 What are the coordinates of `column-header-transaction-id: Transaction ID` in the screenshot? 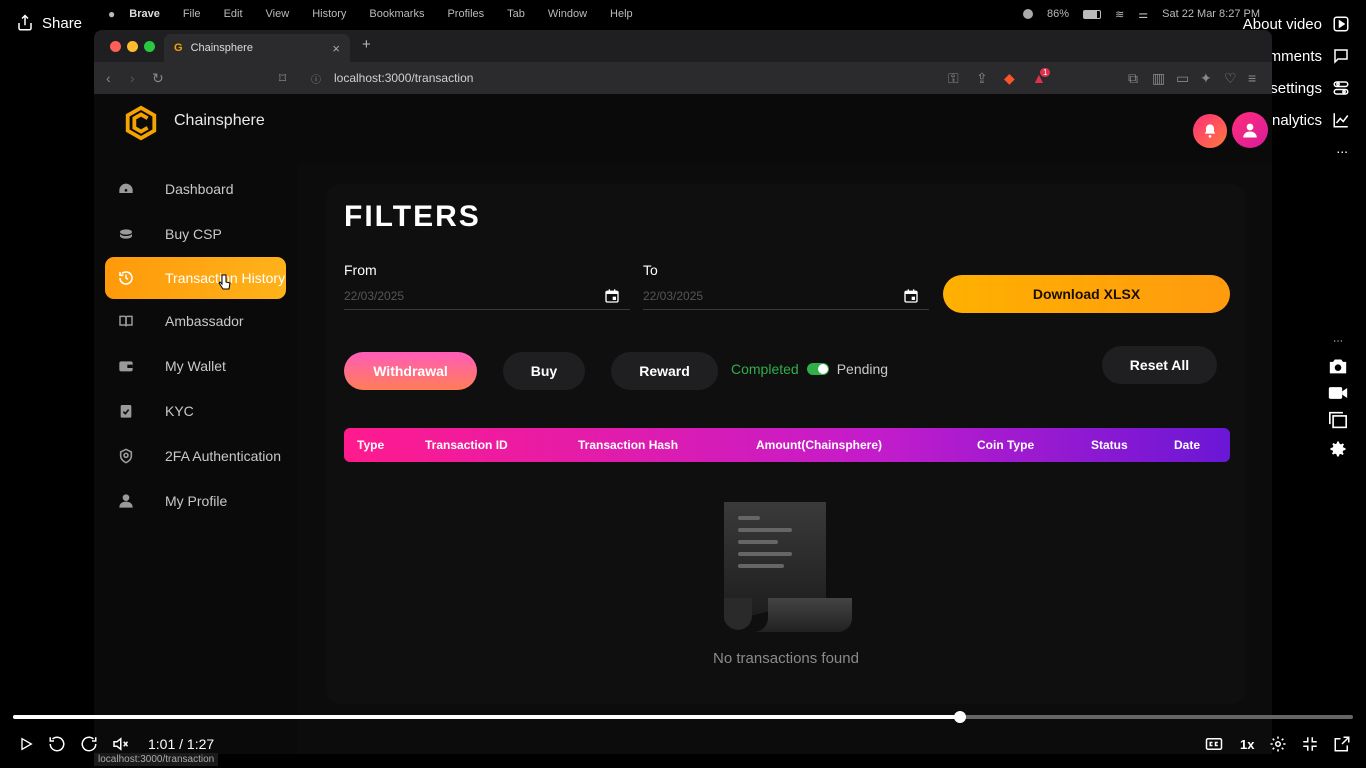 It's located at (466, 445).